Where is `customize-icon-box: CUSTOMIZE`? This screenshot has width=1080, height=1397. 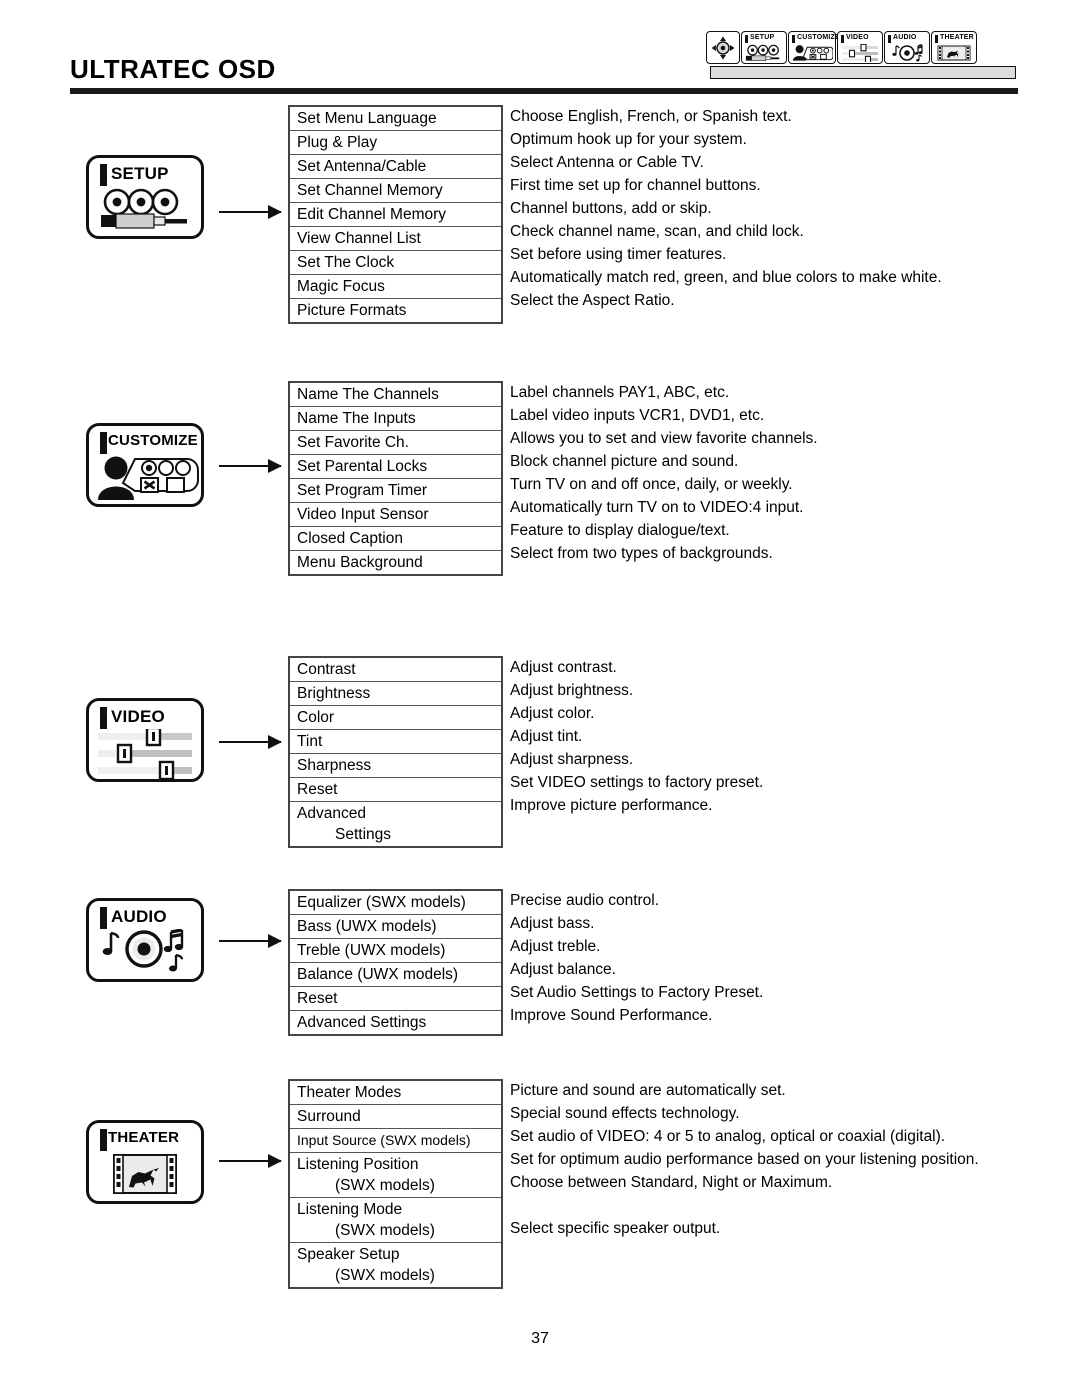 customize-icon-box: CUSTOMIZE is located at coordinates (145, 465).